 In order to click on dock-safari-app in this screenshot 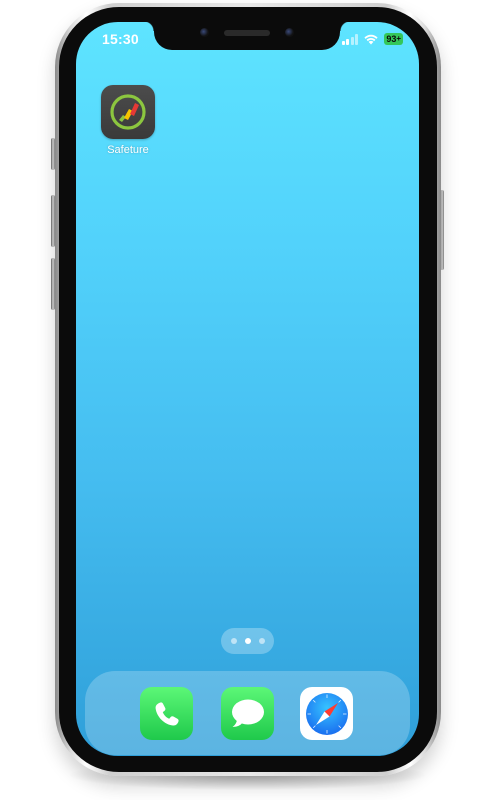, I will do `click(326, 713)`.